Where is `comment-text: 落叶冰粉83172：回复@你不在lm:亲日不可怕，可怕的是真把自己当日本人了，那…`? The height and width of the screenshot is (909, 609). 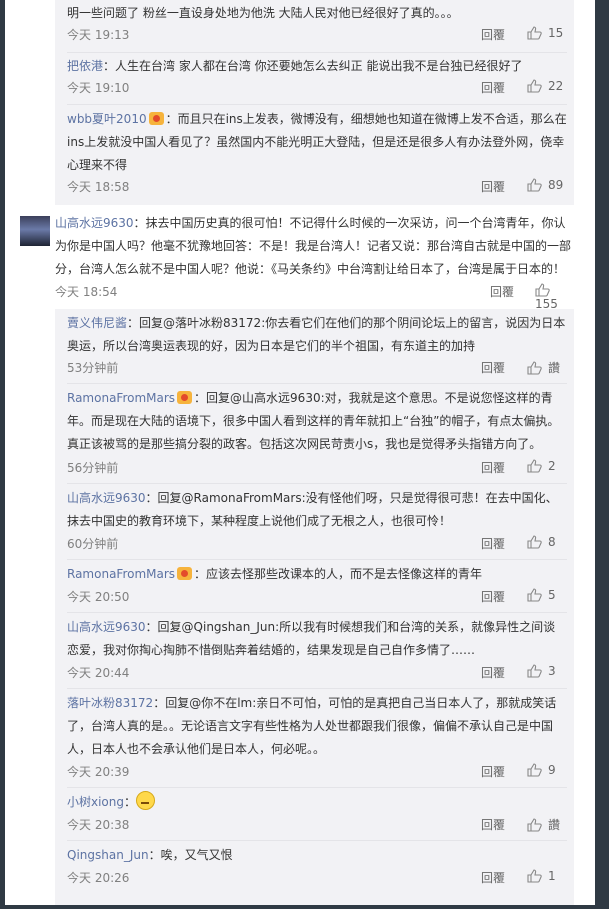 comment-text: 落叶冰粉83172：回复@你不在lm:亲日不可怕，可怕的是真把自己当日本人了，那… is located at coordinates (317, 726).